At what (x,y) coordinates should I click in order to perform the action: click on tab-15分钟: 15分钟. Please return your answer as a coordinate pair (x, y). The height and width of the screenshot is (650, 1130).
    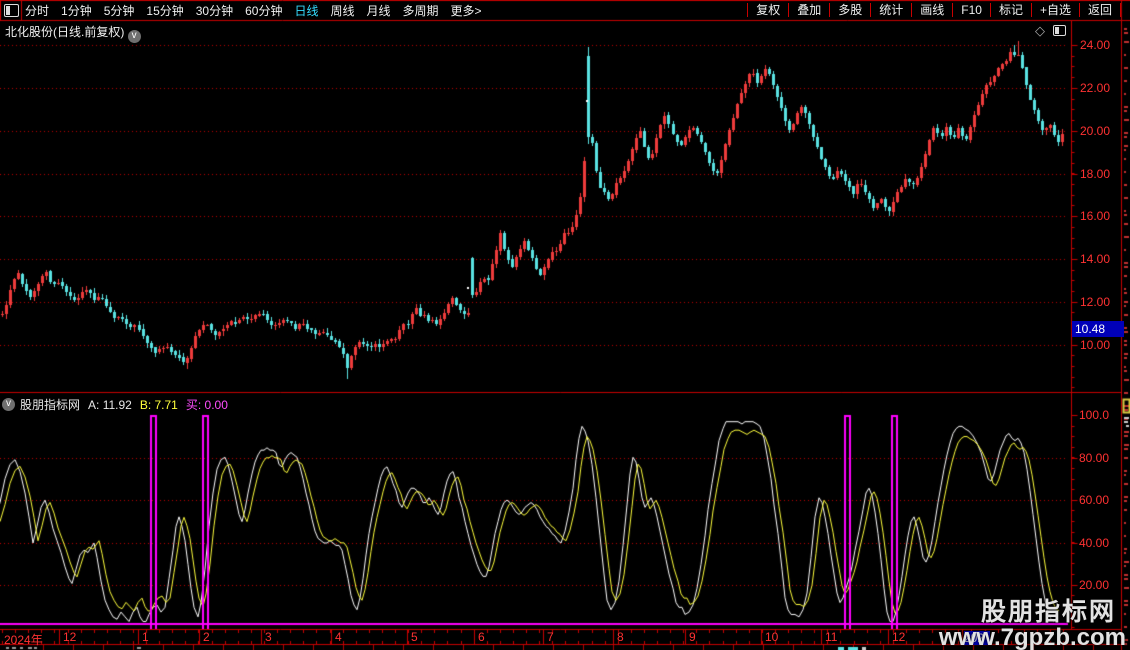
    Looking at the image, I should click on (164, 10).